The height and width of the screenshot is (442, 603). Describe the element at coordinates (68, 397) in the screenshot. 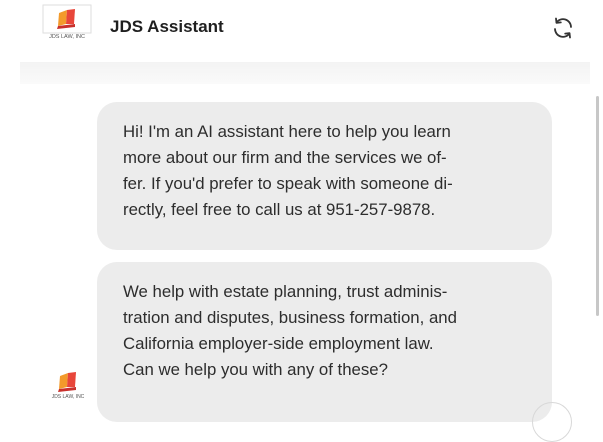

I see `avatar-logo-text: JDS LAW, INC` at that location.